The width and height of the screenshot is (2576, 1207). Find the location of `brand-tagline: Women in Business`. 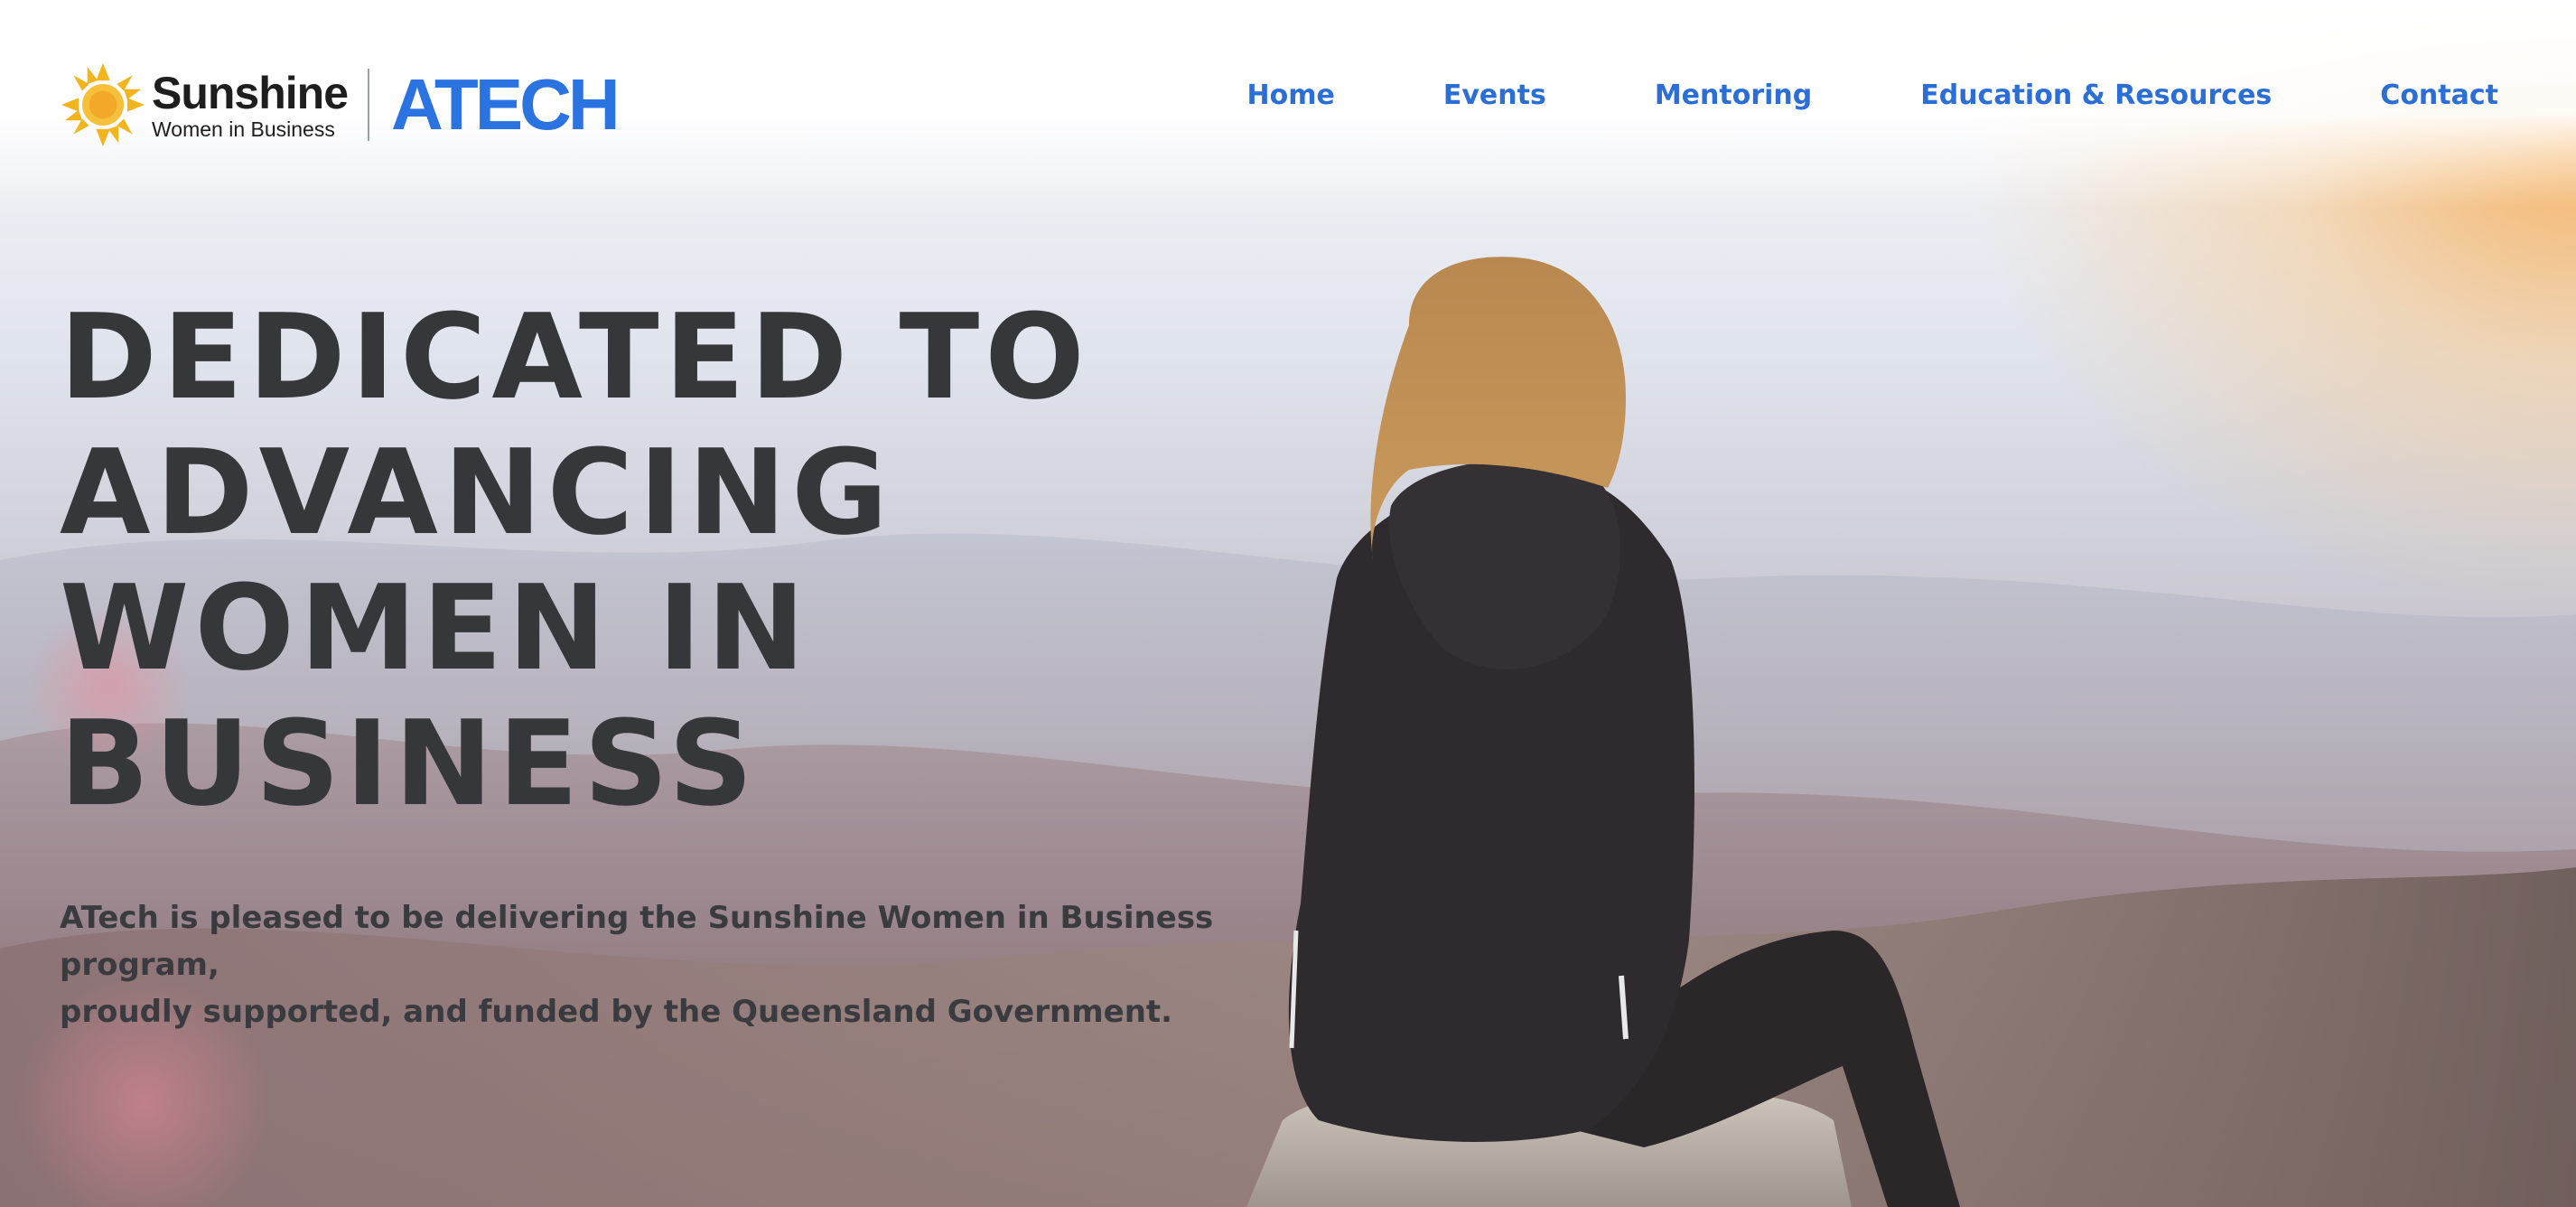

brand-tagline: Women in Business is located at coordinates (243, 129).